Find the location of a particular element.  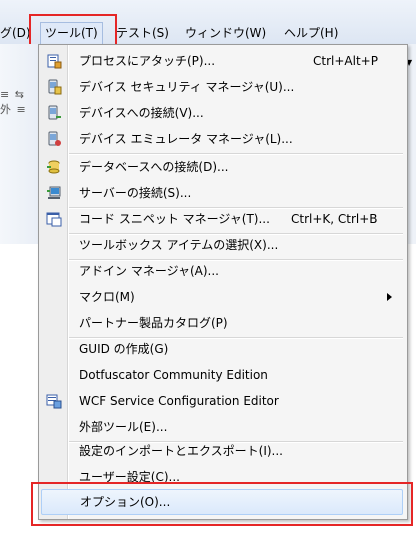

menu-item-shortcut: Ctrl+K, Ctrl+B is located at coordinates (334, 219).